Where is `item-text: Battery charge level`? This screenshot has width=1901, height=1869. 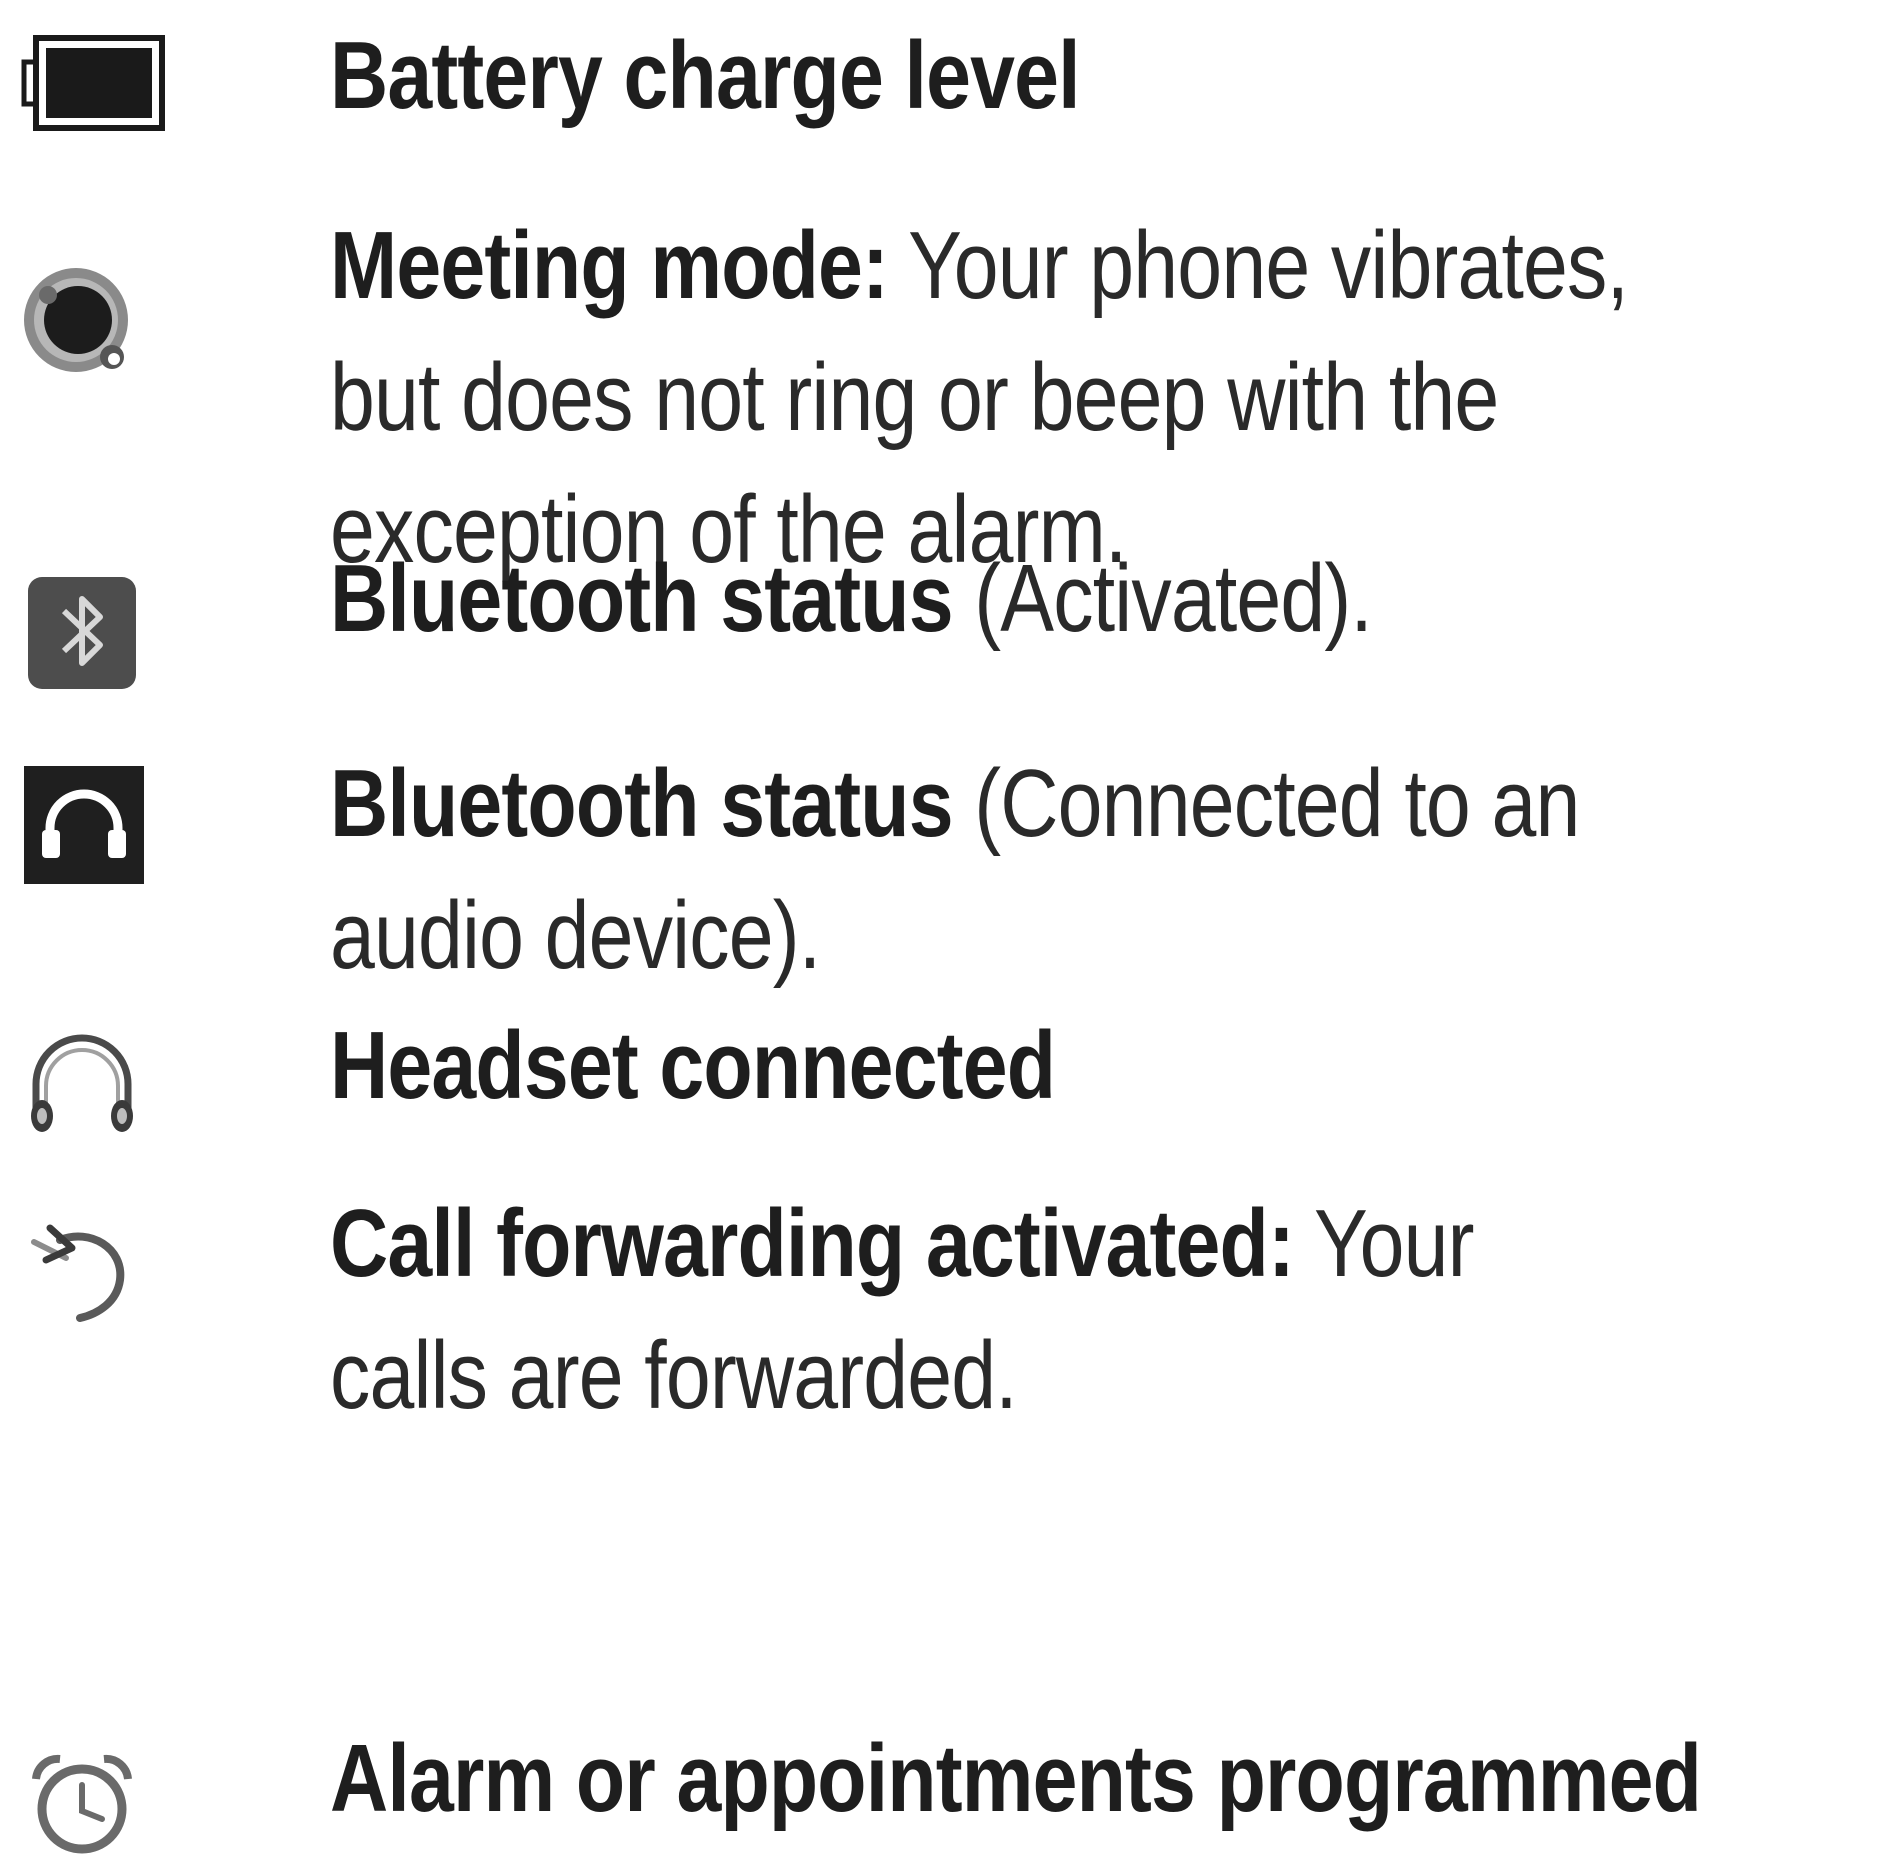 item-text: Battery charge level is located at coordinates (985, 76).